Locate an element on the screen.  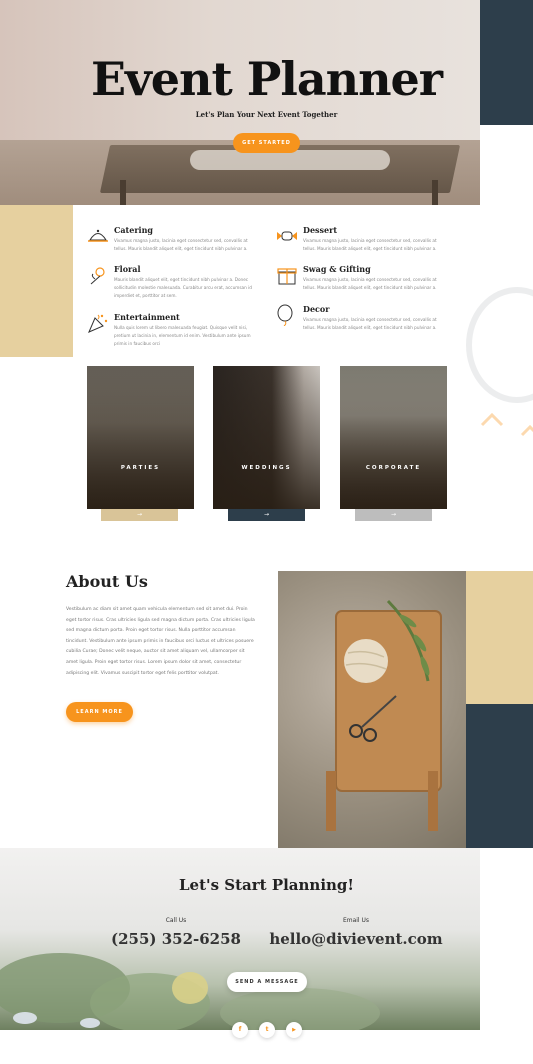
card-weddings: WEDDINGS is located at coordinates (266, 437).